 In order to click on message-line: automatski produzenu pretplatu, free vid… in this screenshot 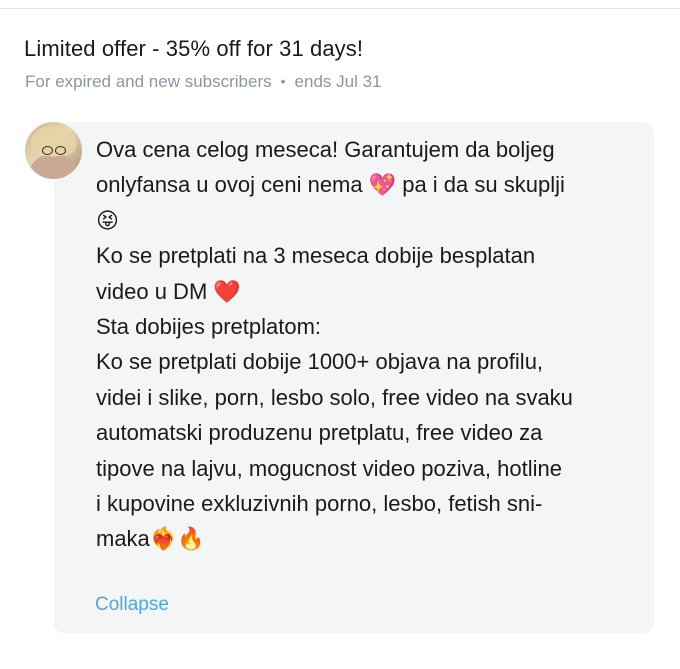, I will do `click(319, 433)`.